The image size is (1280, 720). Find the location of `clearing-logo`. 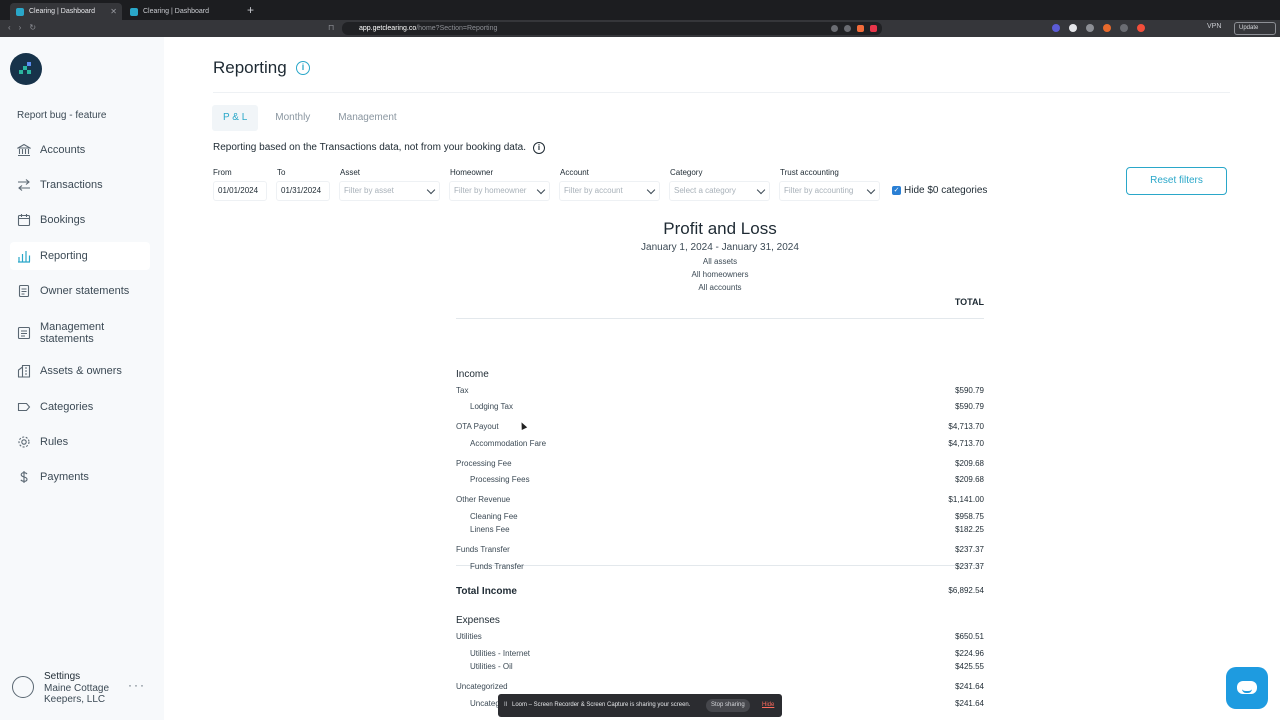

clearing-logo is located at coordinates (26, 69).